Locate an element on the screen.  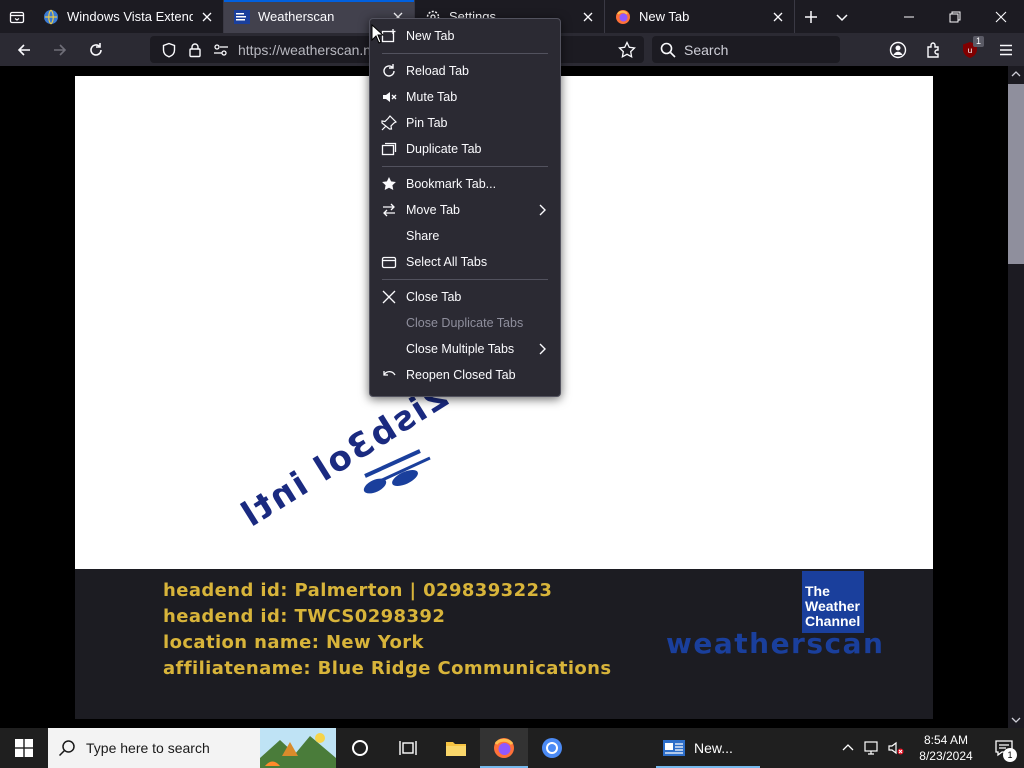
start-button is located at coordinates (24, 748).